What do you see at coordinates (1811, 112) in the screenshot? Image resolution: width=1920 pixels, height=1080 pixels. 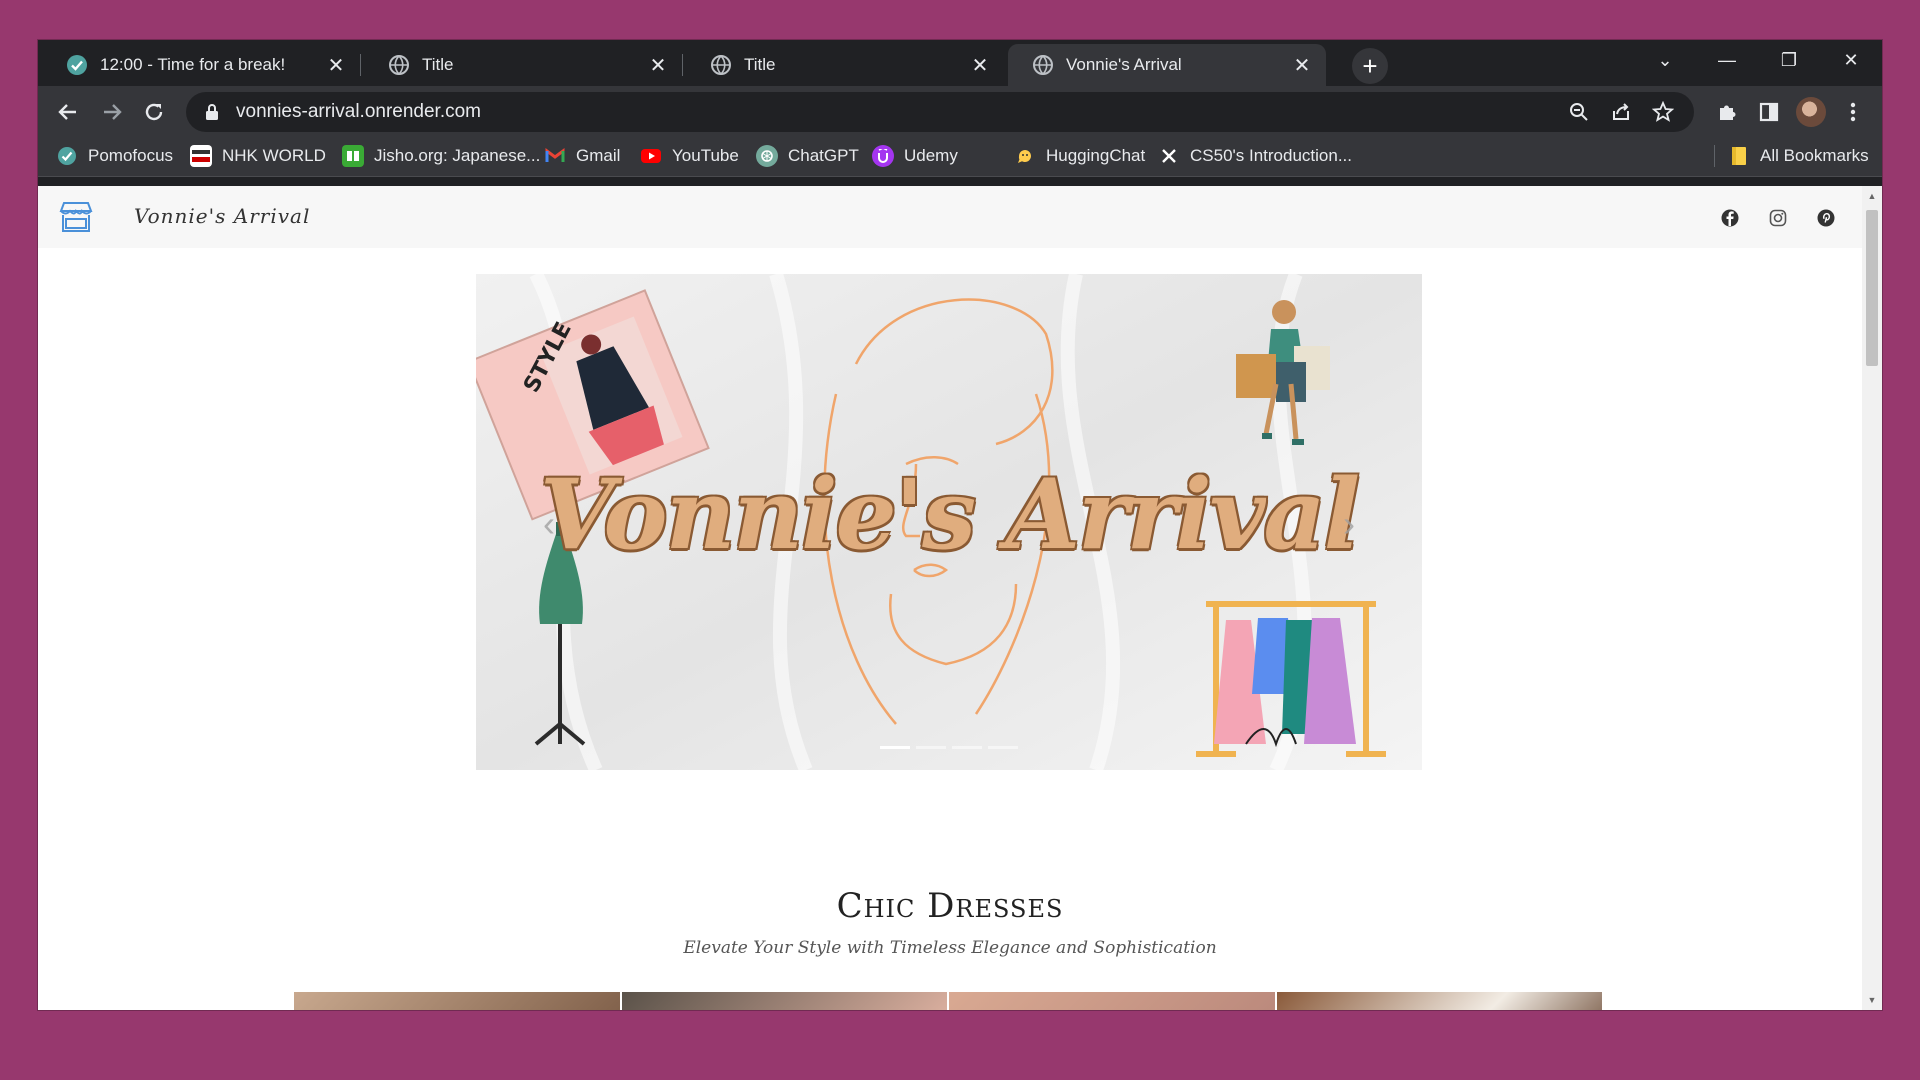 I see `profile-avatar` at bounding box center [1811, 112].